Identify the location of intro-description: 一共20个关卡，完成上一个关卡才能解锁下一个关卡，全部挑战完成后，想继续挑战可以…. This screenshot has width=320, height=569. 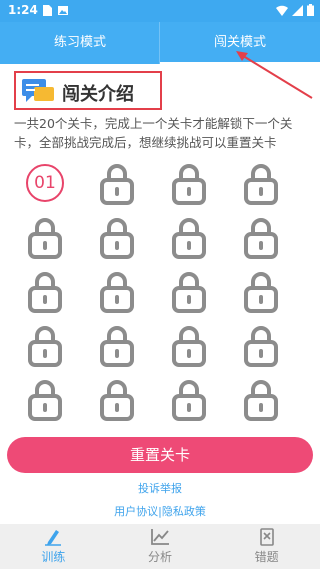
(153, 133).